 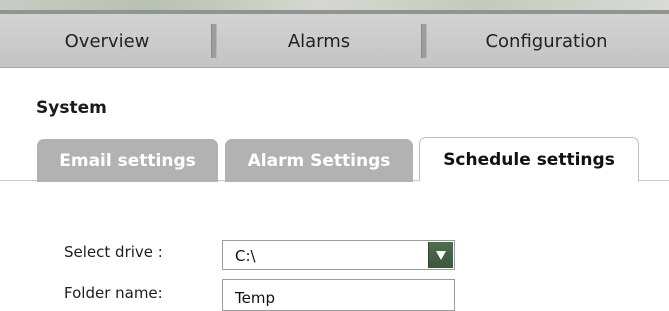 What do you see at coordinates (127, 160) in the screenshot?
I see `tab-email-settings: Email settings` at bounding box center [127, 160].